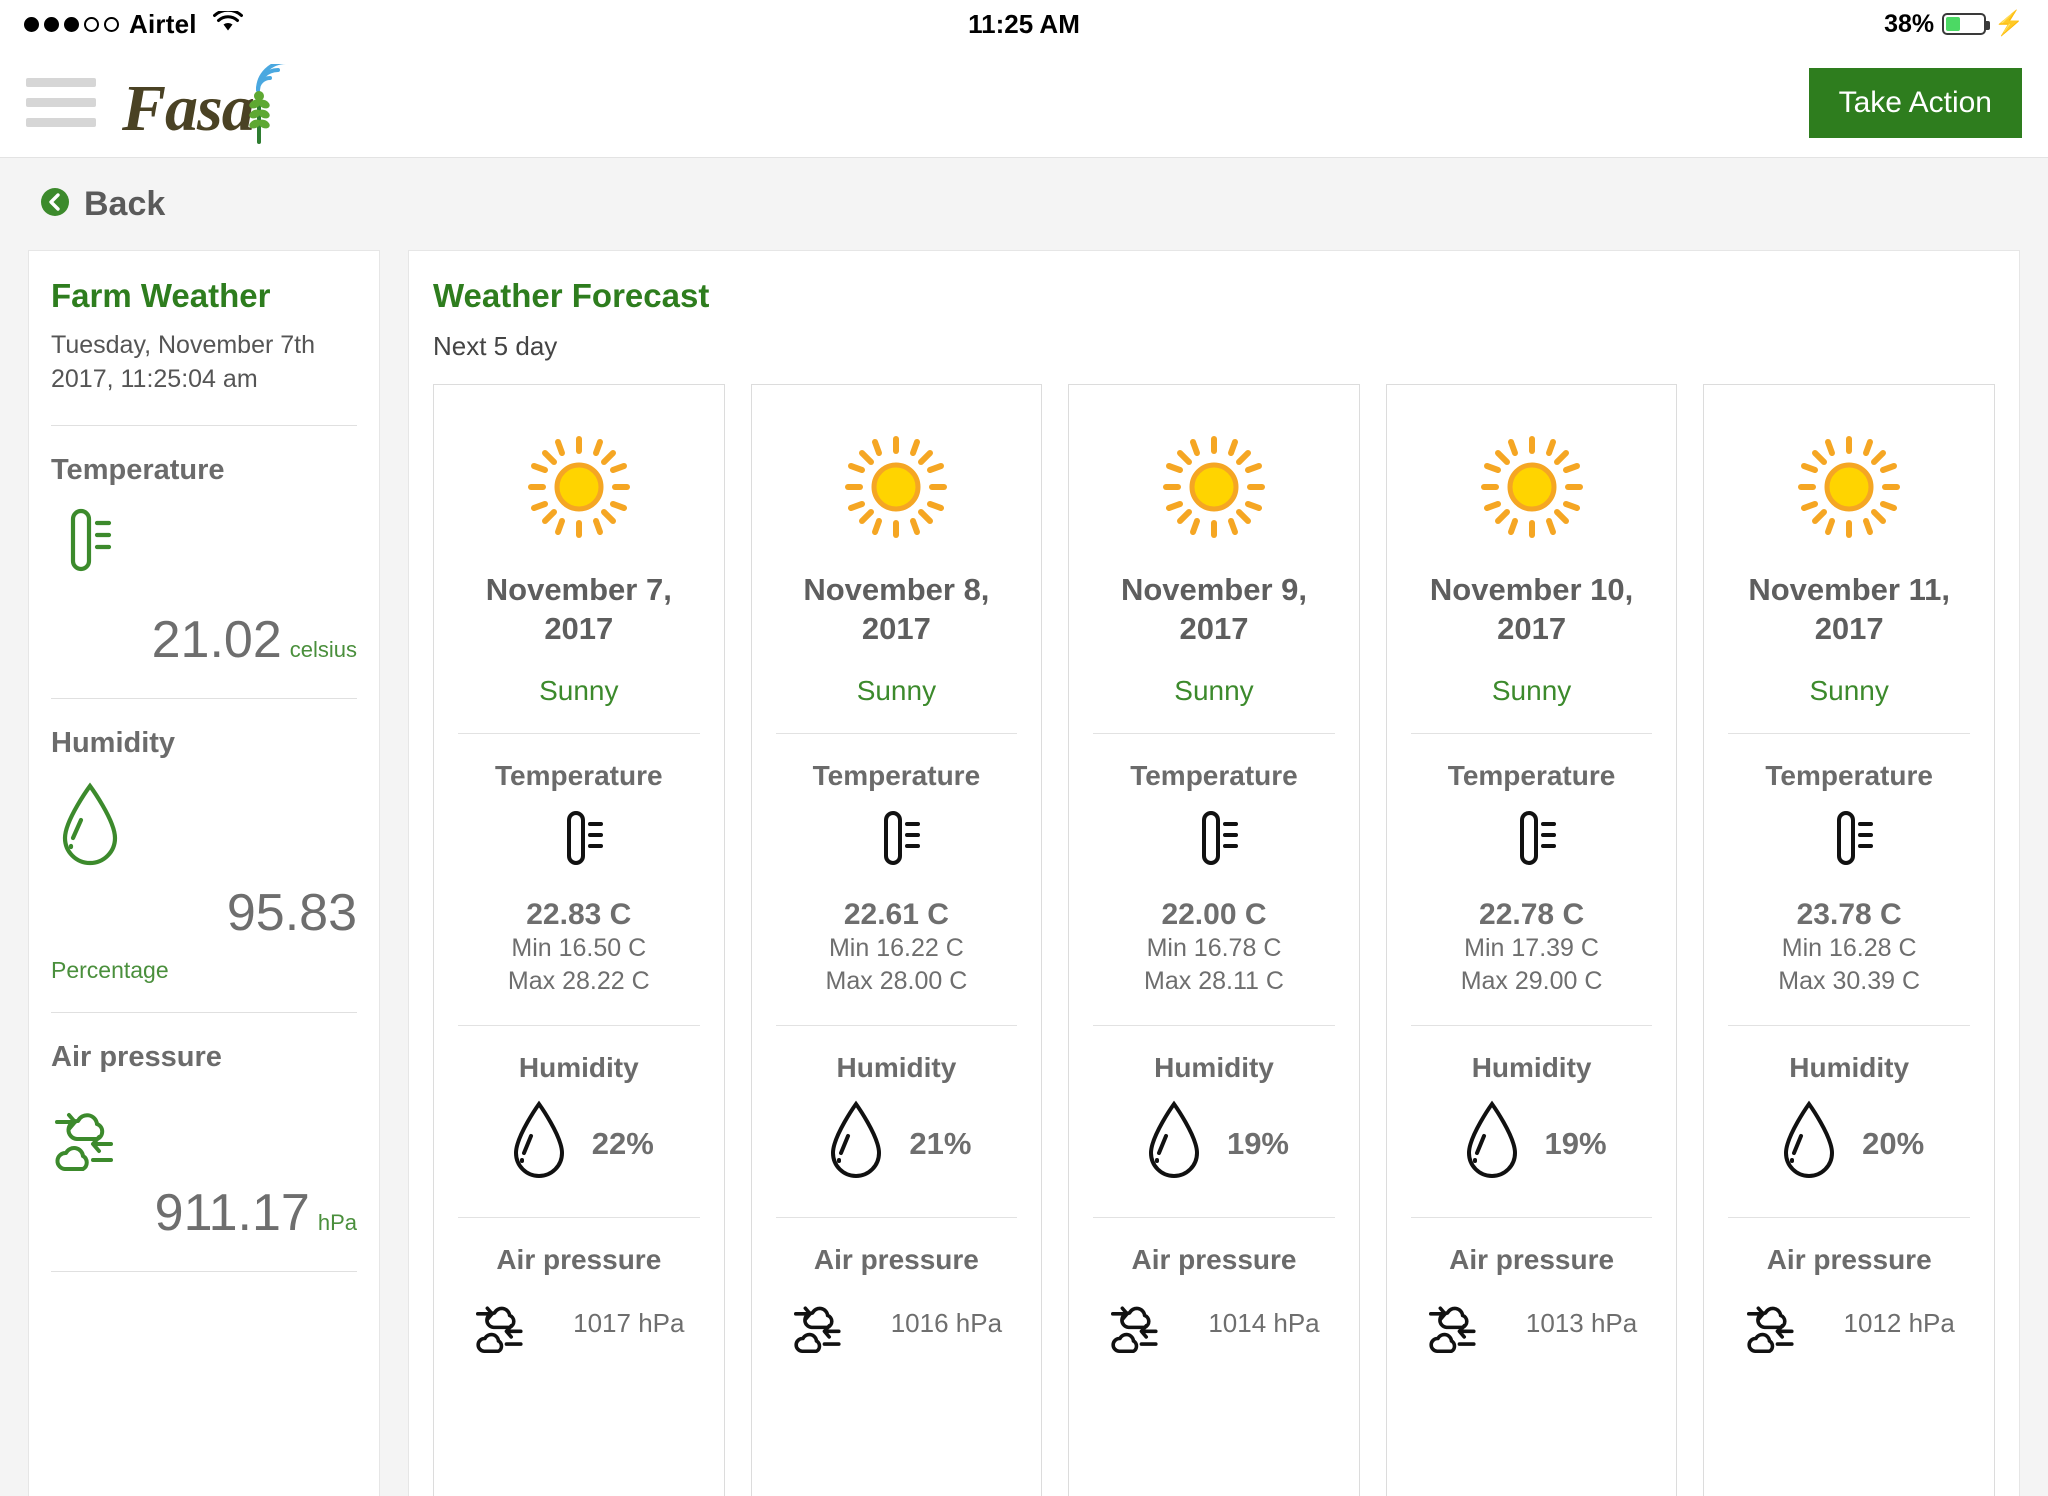  Describe the element at coordinates (1264, 1323) in the screenshot. I see `forecast-pressure-value: 1014 hPa` at that location.